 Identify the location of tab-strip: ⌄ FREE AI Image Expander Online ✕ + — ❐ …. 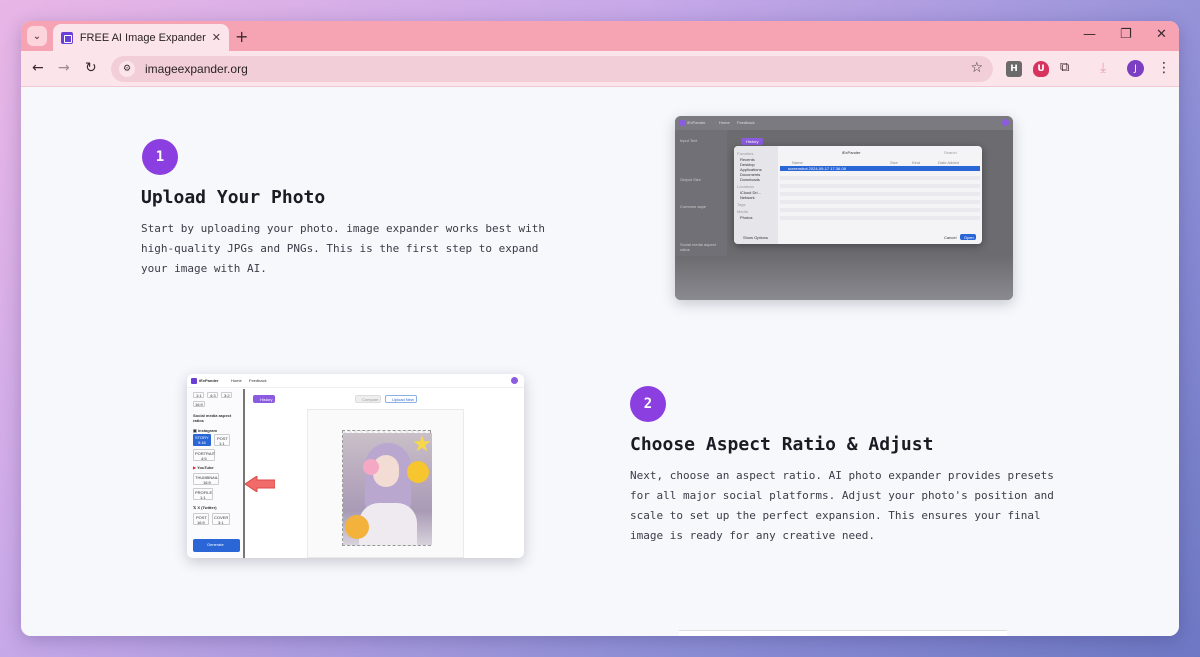
(600, 36).